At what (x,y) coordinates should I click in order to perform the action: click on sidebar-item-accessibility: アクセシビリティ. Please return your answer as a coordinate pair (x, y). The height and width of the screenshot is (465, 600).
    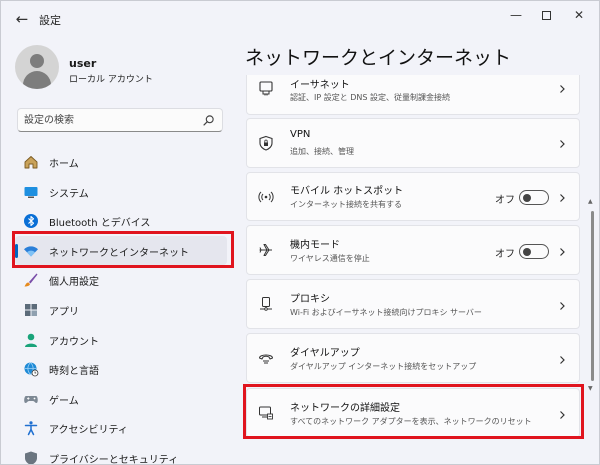
    Looking at the image, I should click on (121, 428).